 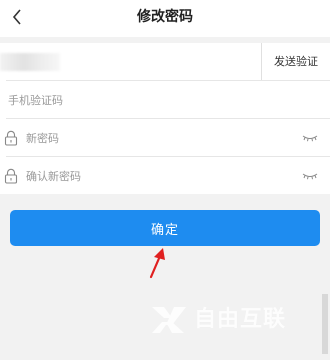 I want to click on scrollbar, so click(x=325, y=324).